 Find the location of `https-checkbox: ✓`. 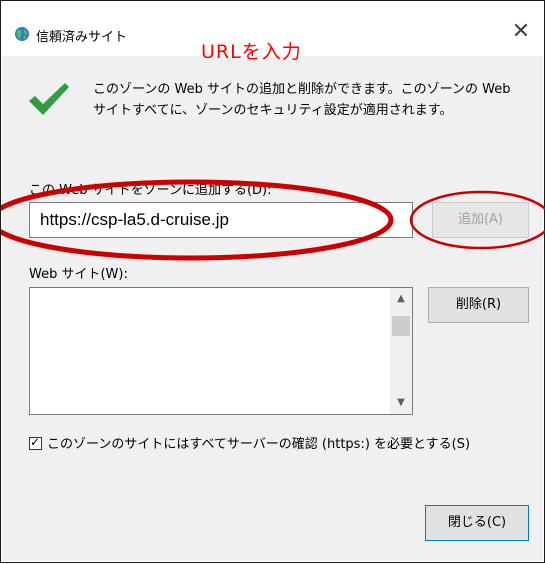

https-checkbox: ✓ is located at coordinates (35, 442).